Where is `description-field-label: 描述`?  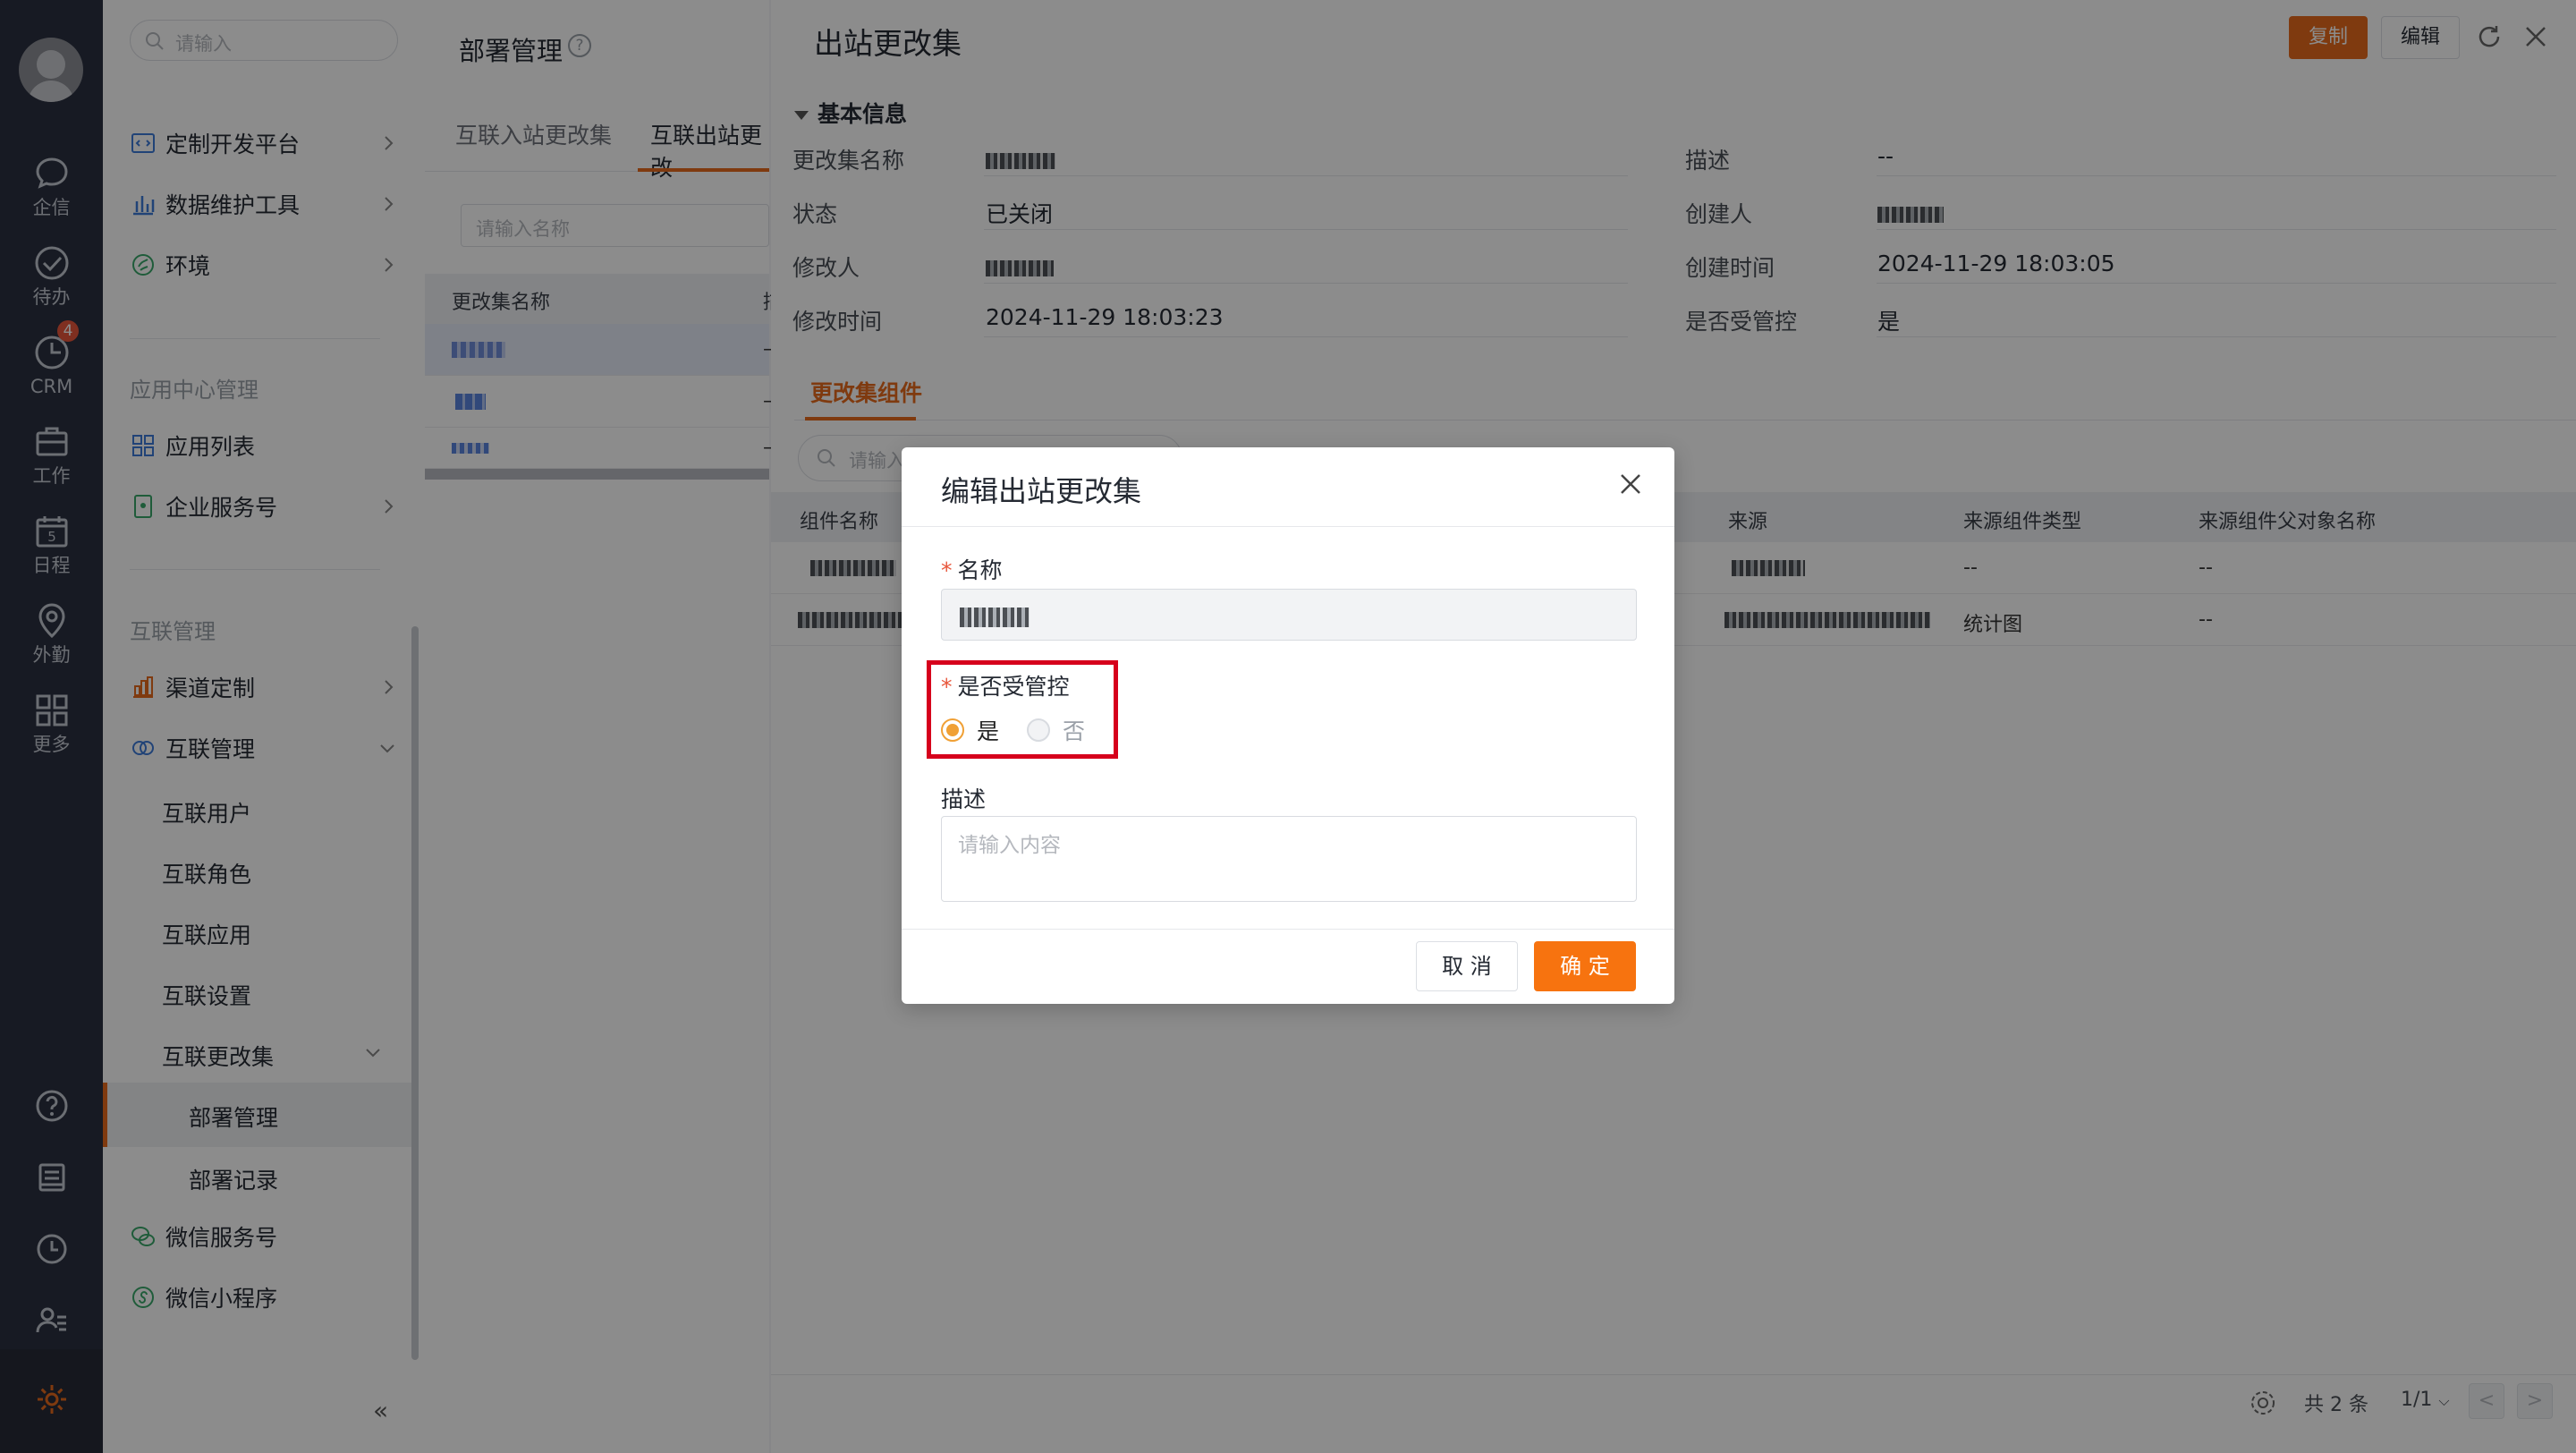
description-field-label: 描述 is located at coordinates (964, 799).